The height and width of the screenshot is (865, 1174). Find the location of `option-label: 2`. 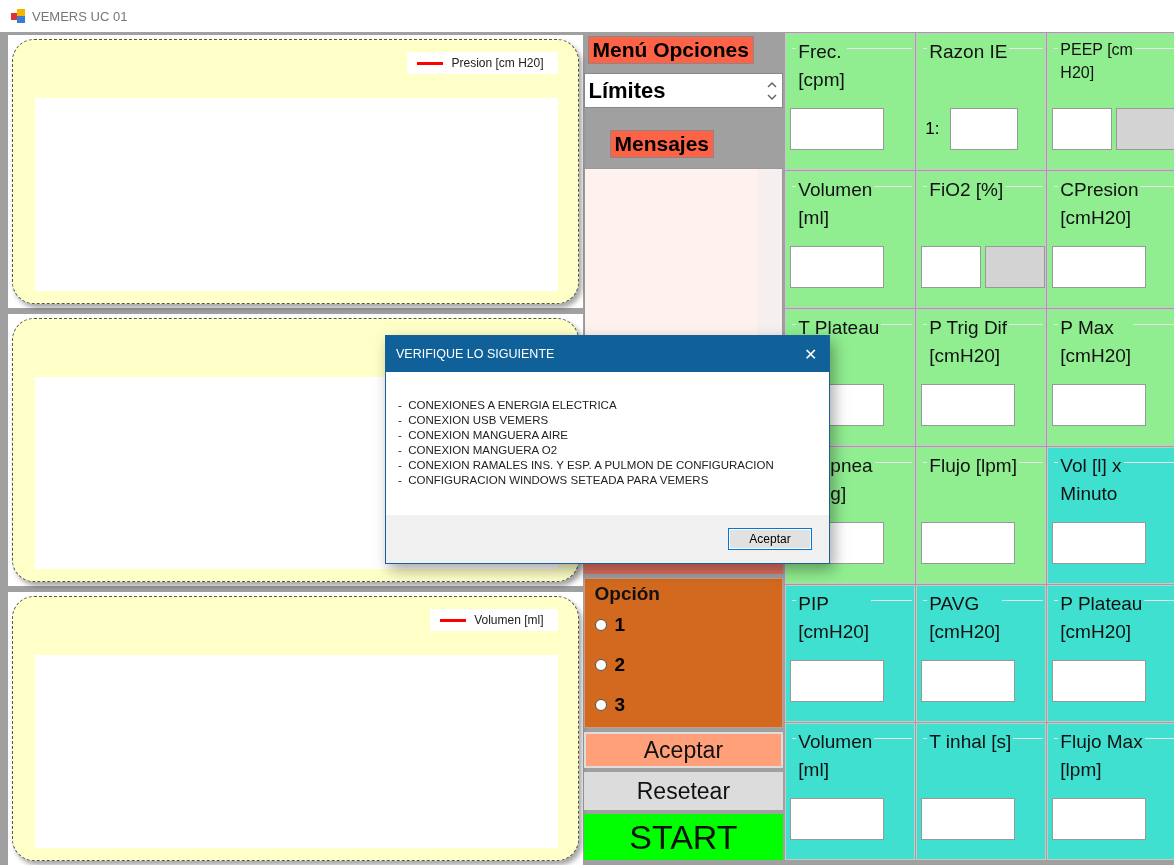

option-label: 2 is located at coordinates (620, 665).